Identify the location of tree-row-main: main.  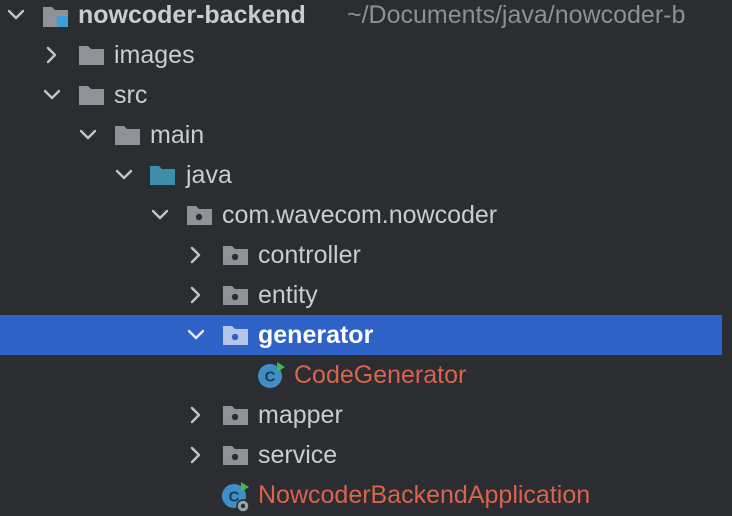
(366, 135).